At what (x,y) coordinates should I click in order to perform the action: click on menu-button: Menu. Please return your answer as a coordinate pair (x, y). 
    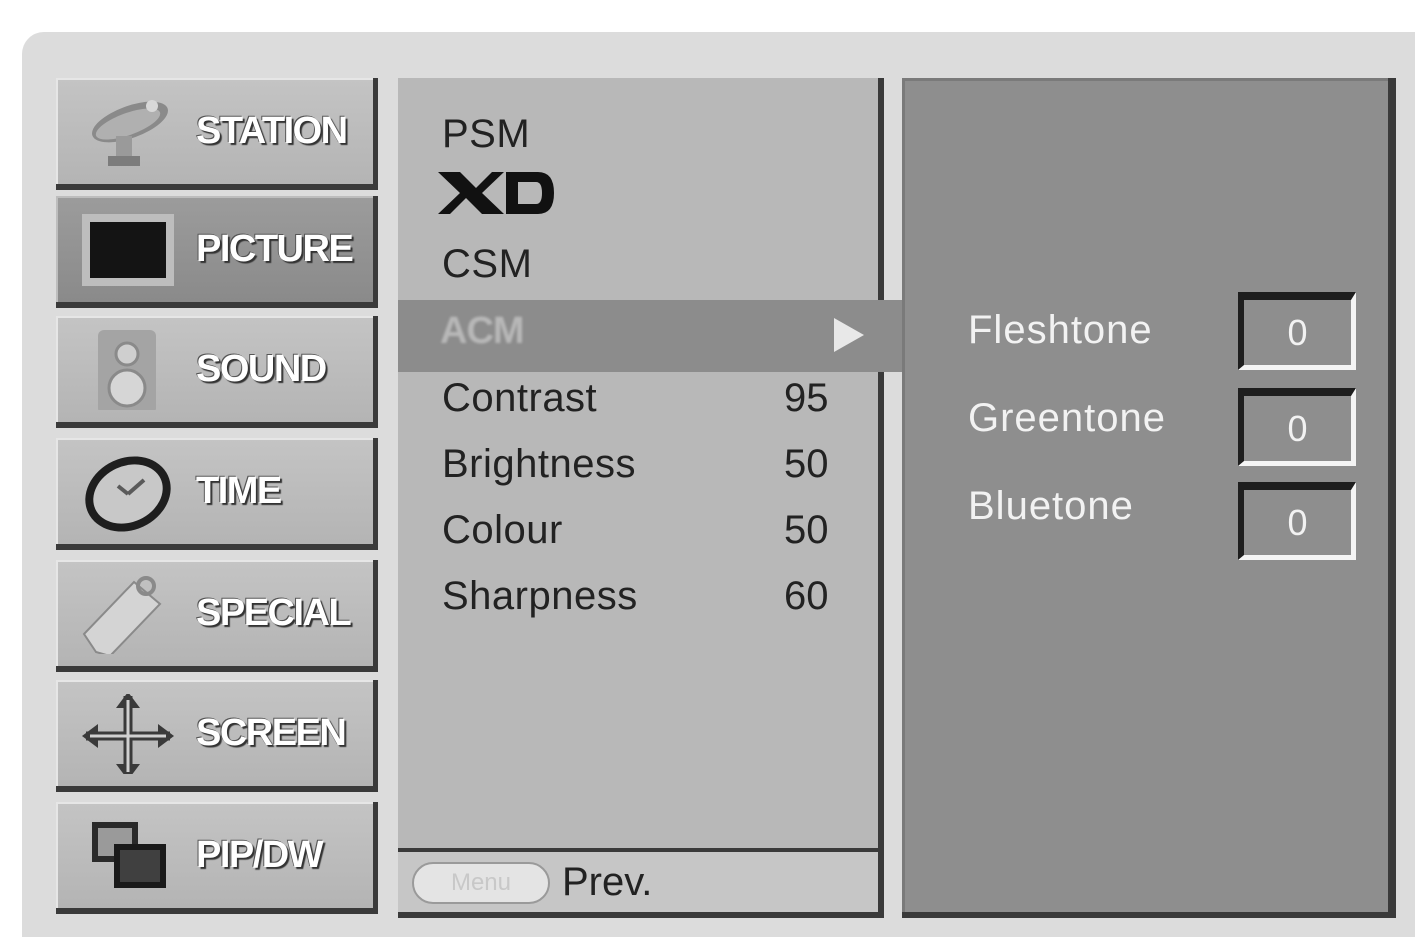
    Looking at the image, I should click on (481, 883).